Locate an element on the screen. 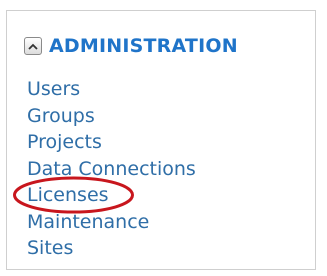 Image resolution: width=327 pixels, height=276 pixels. section-title: ADMINISTRATION is located at coordinates (143, 46).